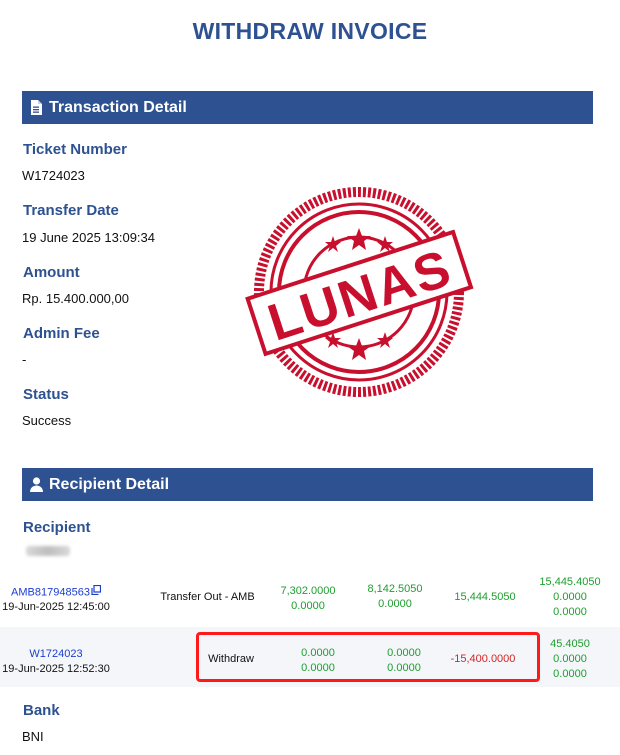  What do you see at coordinates (395, 589) in the screenshot?
I see `amount-col-2-line-1: 8,142.5050` at bounding box center [395, 589].